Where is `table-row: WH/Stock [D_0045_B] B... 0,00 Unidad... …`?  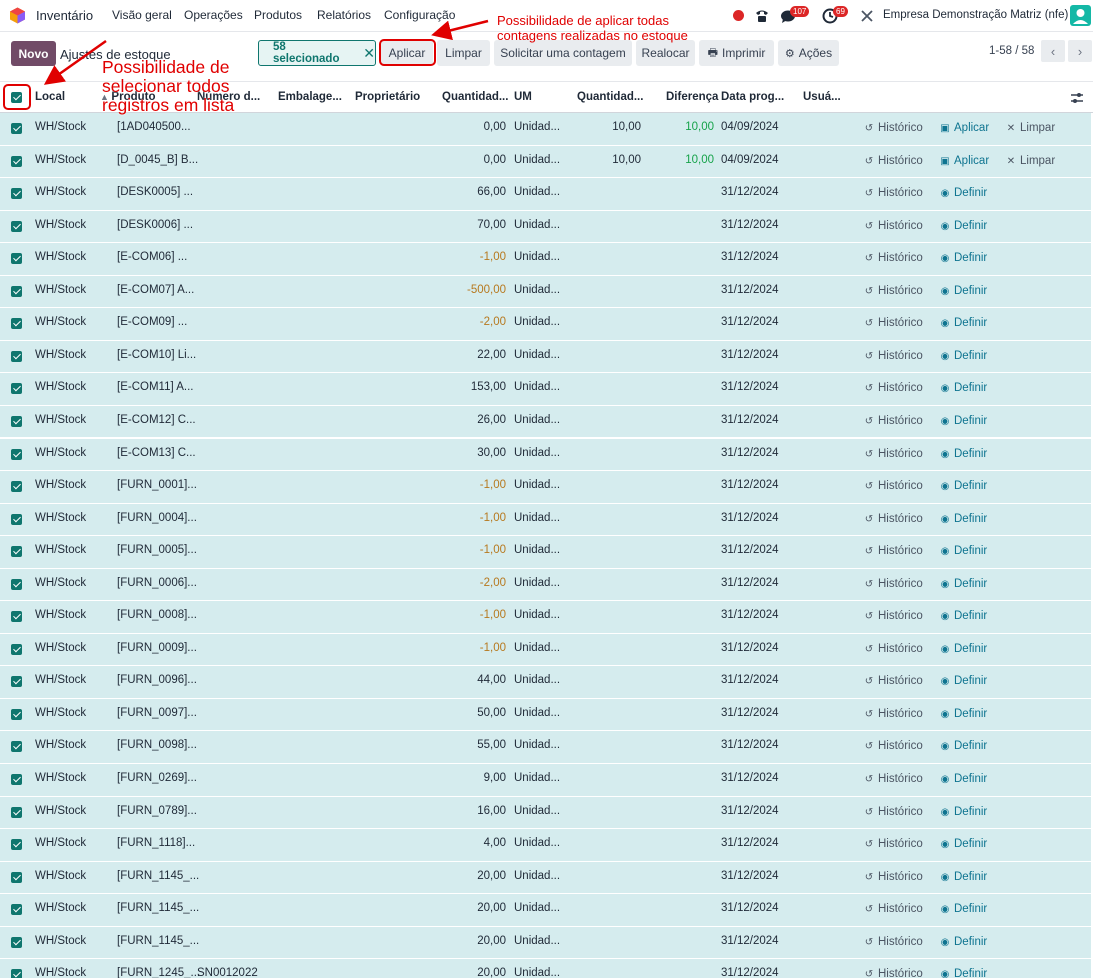
table-row: WH/Stock [D_0045_B] B... 0,00 Unidad... … is located at coordinates (545, 162).